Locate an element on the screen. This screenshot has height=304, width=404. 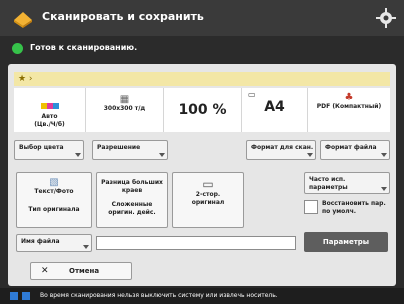
original-type-label: Тип оригинала is located at coordinates (54, 209).